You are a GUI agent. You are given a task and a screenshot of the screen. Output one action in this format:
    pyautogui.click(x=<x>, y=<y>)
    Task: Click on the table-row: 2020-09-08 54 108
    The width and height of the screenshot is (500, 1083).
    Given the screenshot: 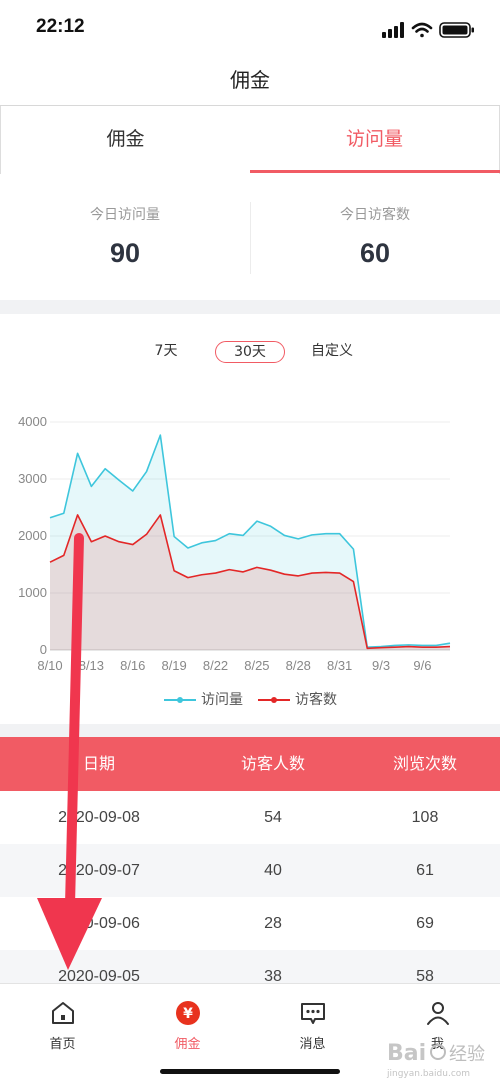 What is the action you would take?
    pyautogui.click(x=250, y=817)
    